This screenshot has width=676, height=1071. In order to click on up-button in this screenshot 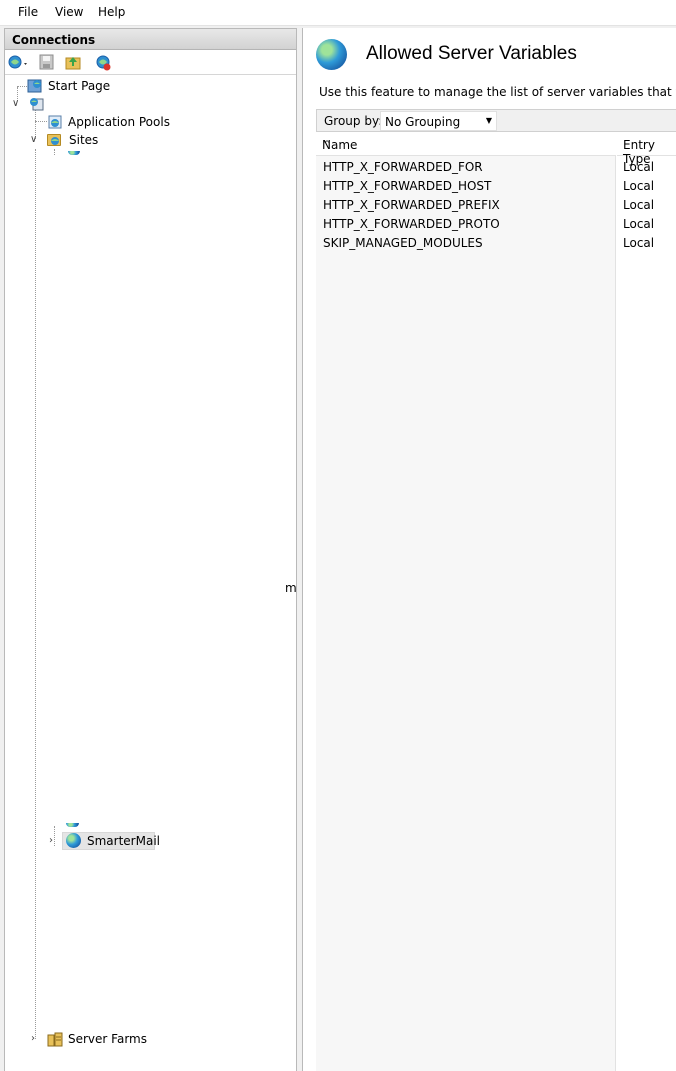, I will do `click(74, 63)`.